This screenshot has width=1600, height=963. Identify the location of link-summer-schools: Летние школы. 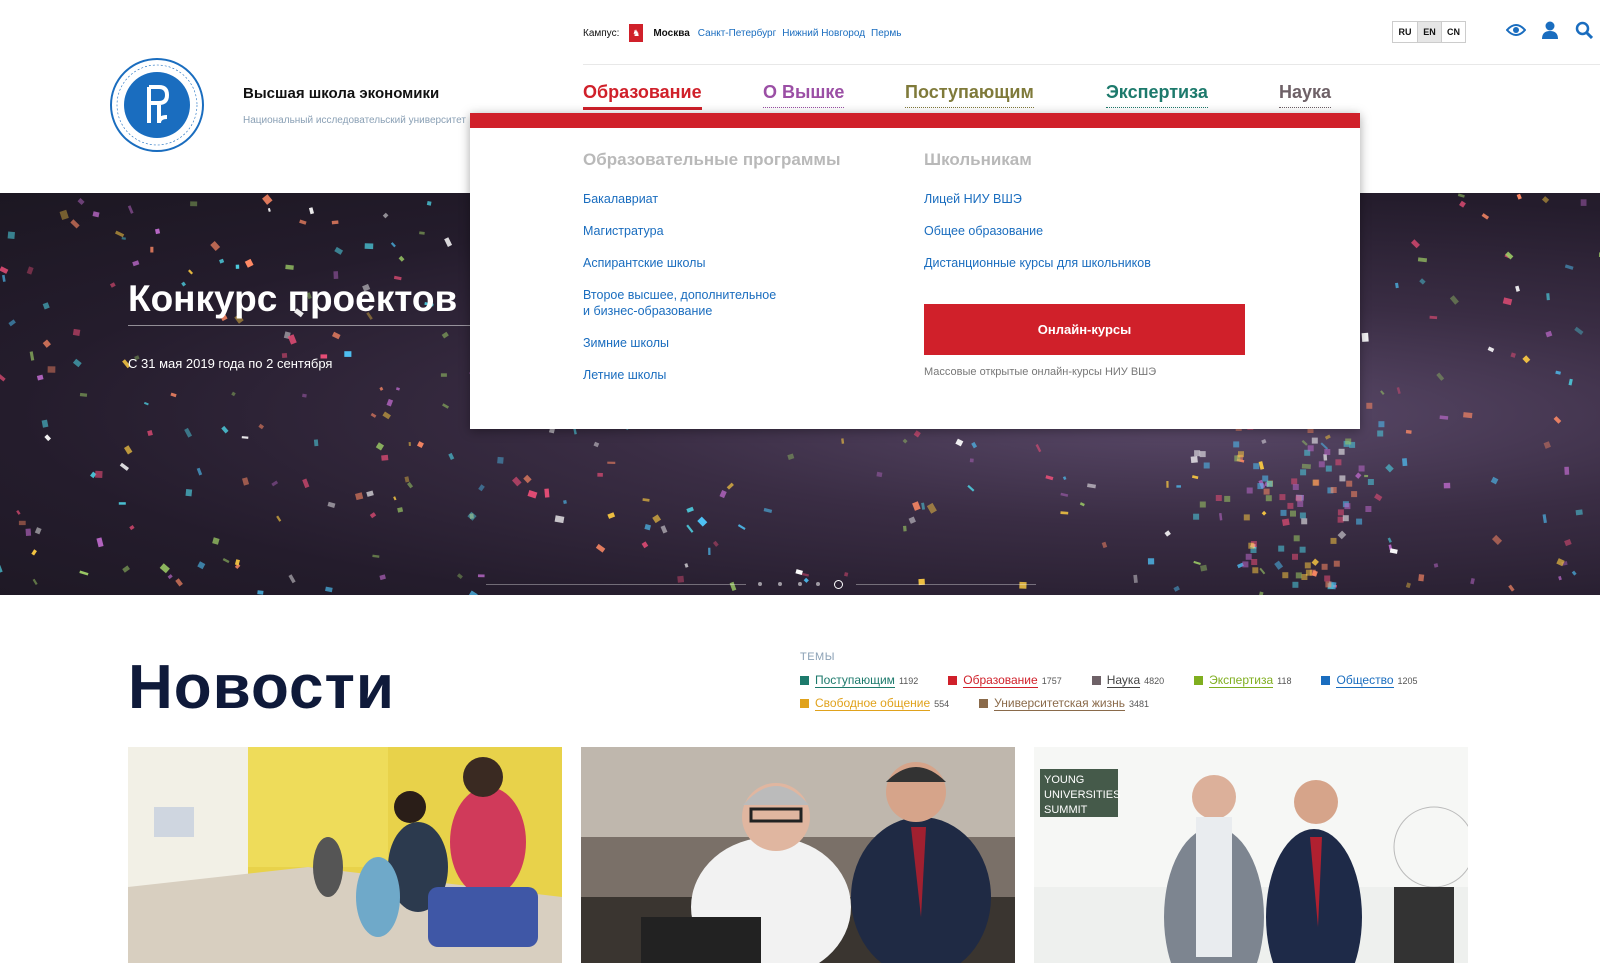
(711, 375).